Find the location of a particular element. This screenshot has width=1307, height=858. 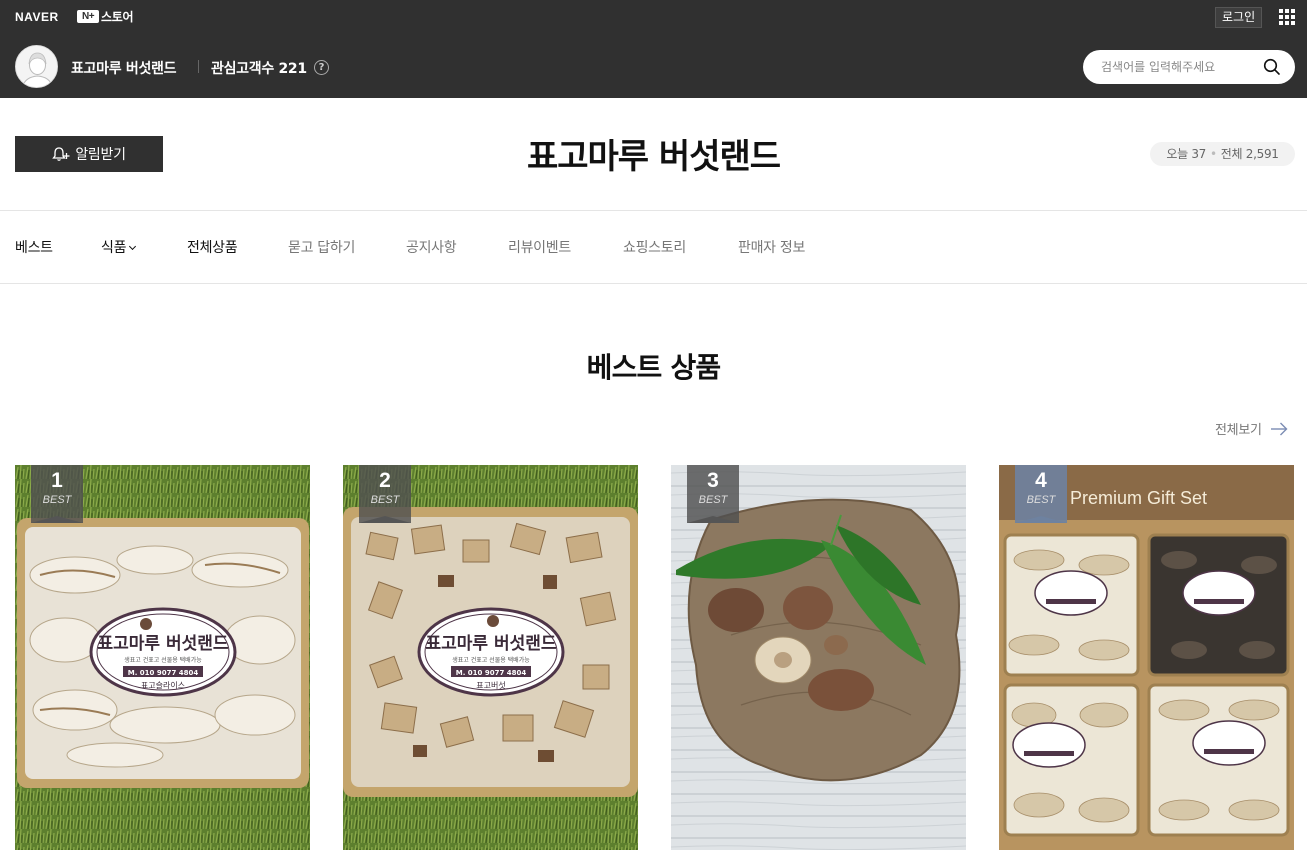

product-card: 3 BEST is located at coordinates (818, 657).